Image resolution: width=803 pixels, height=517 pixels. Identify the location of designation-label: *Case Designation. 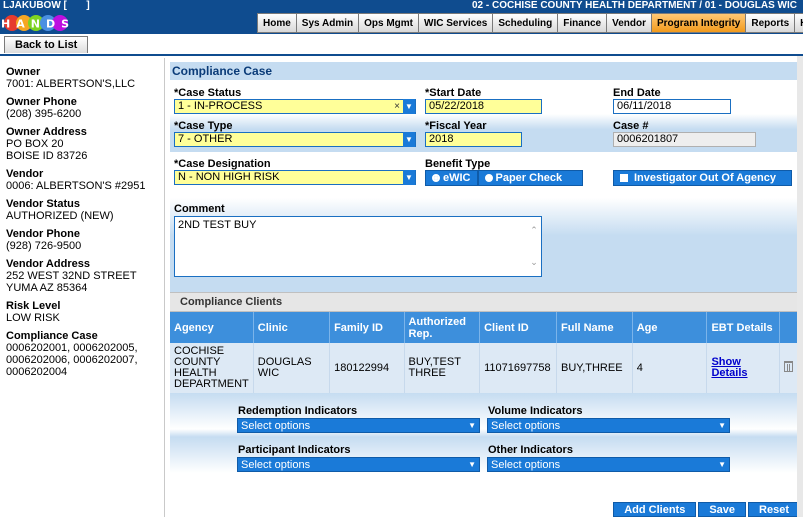
(222, 164).